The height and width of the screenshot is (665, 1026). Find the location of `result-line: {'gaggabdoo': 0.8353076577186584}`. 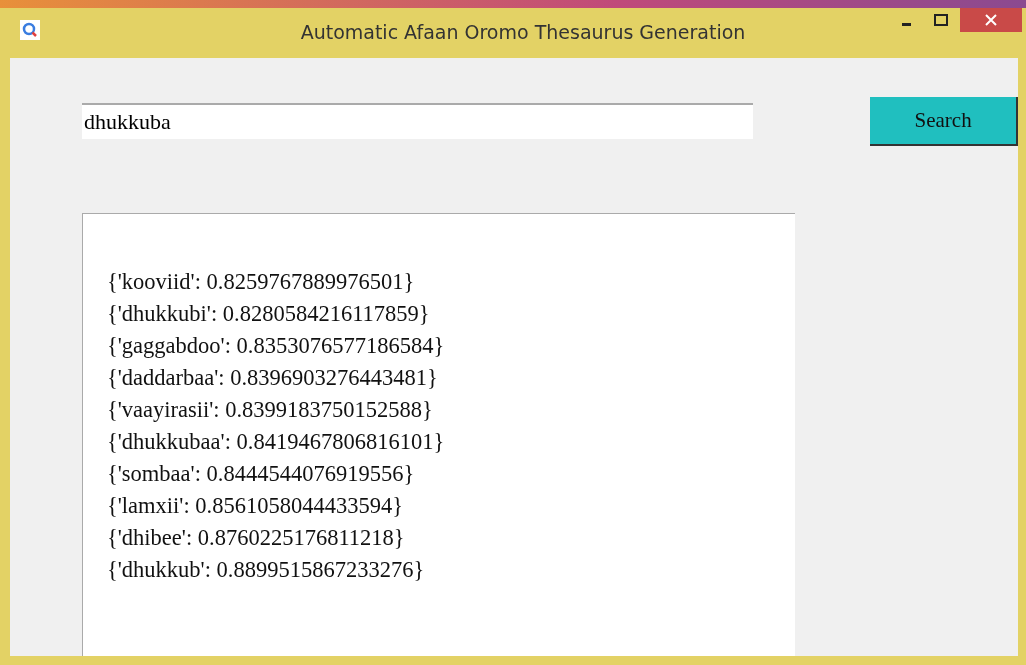

result-line: {'gaggabdoo': 0.8353076577186584} is located at coordinates (276, 346).